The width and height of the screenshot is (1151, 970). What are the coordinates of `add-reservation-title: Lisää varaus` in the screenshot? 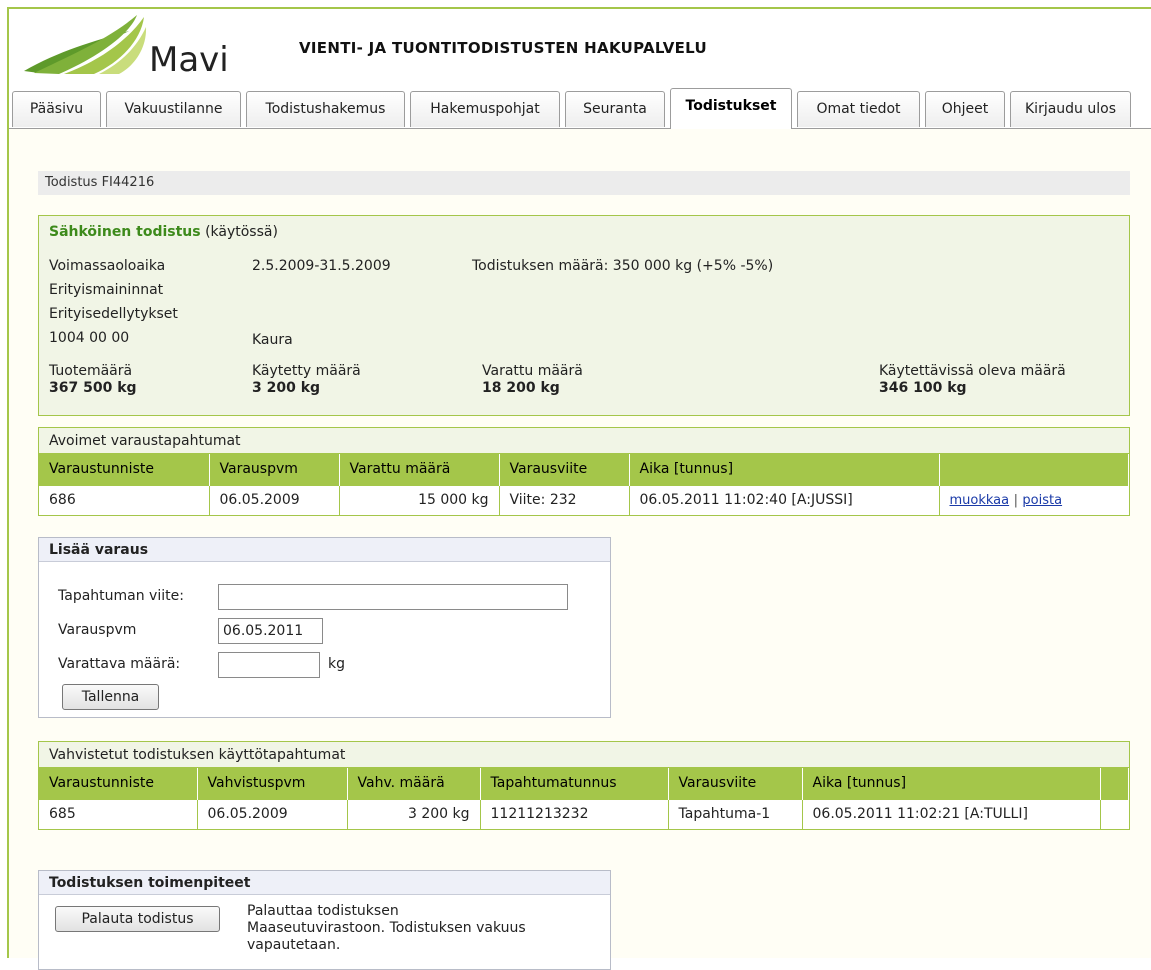 It's located at (324, 550).